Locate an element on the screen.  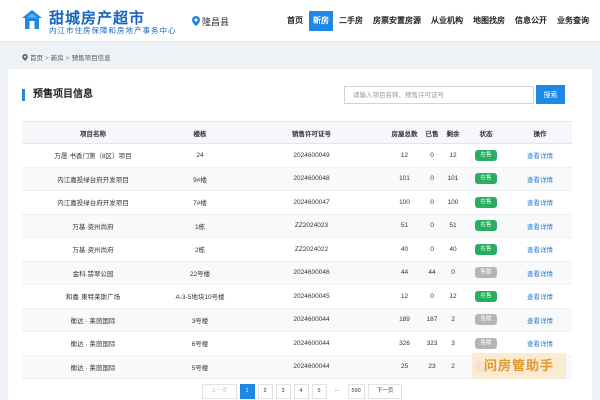
building-cell: 6号楼 is located at coordinates (200, 343).